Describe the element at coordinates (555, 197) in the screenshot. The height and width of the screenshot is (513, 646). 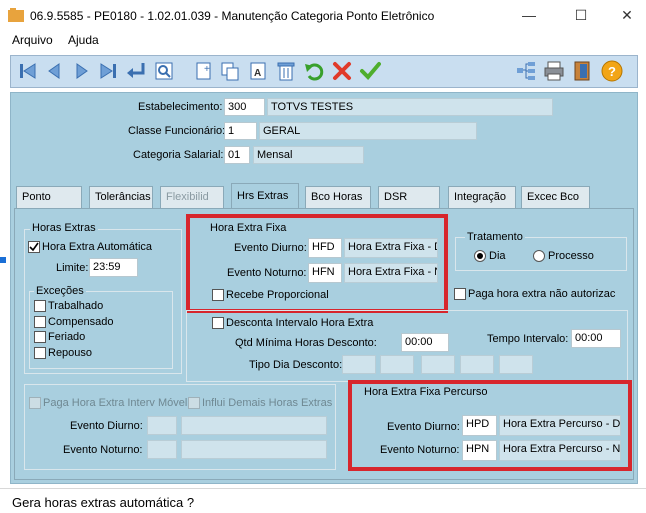
I see `tab-excec-bco: Excec Bco` at that location.